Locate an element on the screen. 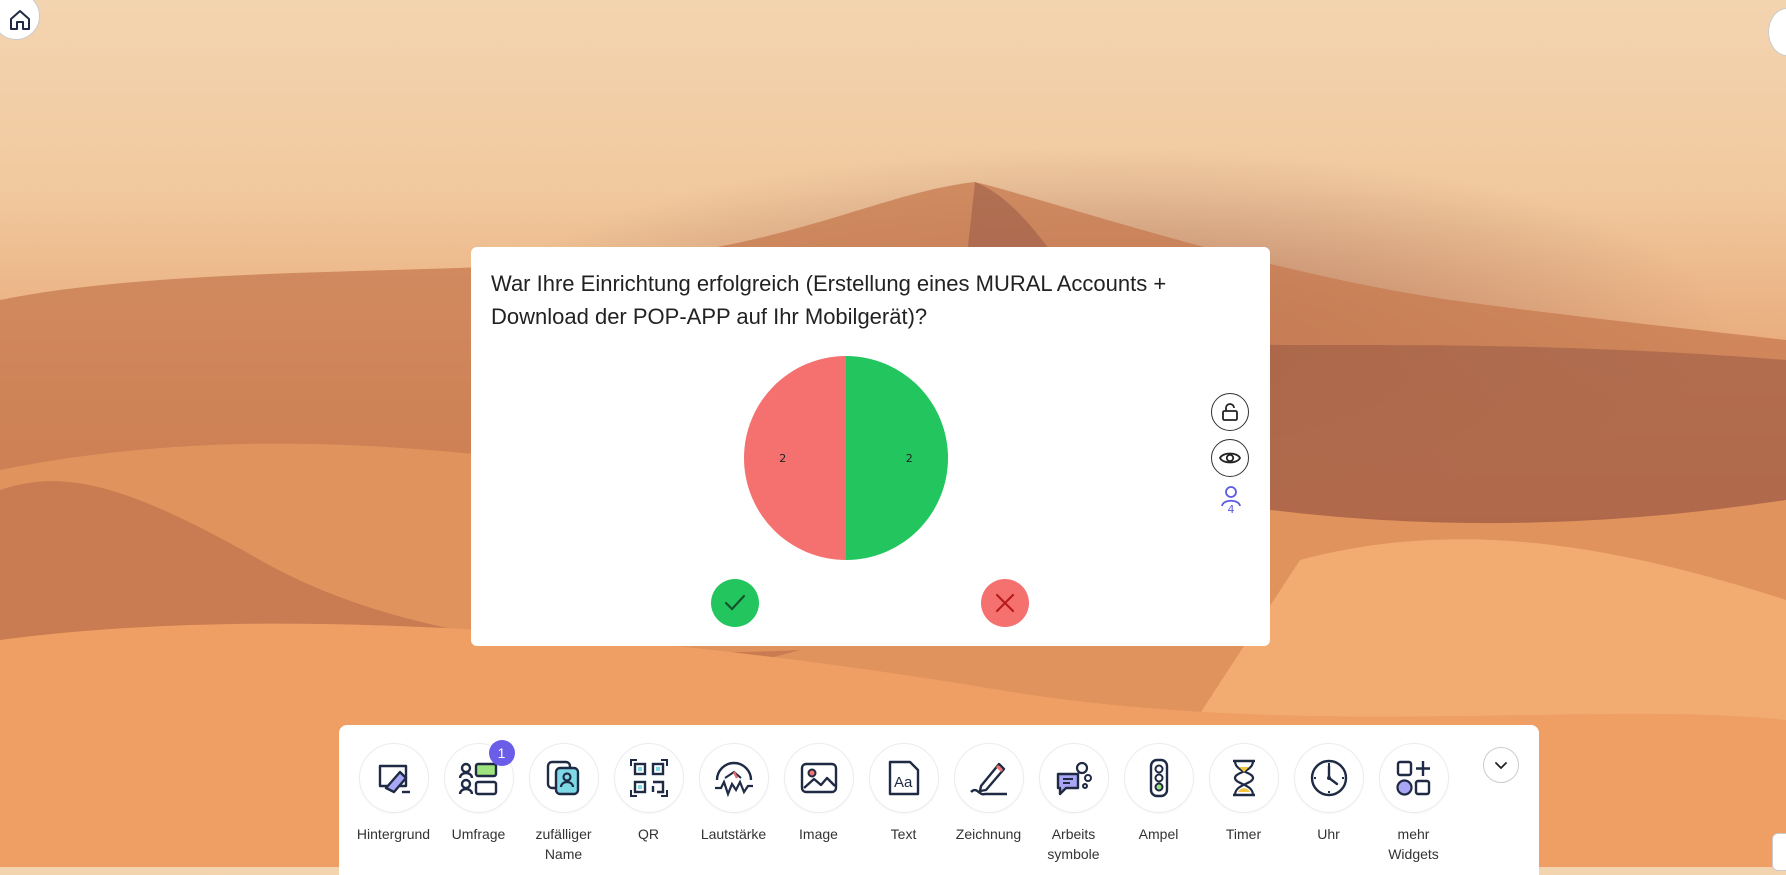  tool-image: Image is located at coordinates (818, 794).